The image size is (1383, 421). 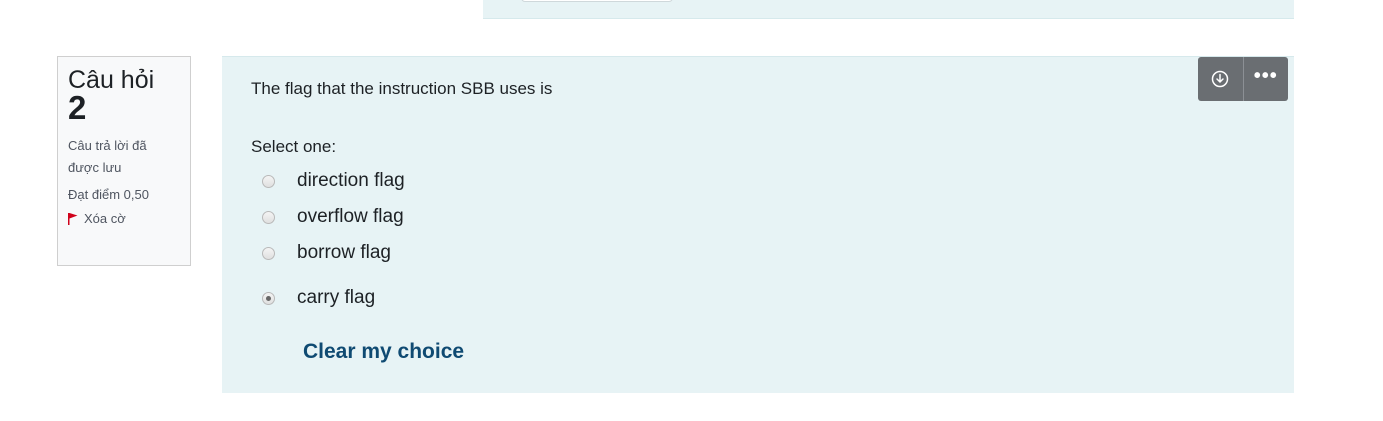 What do you see at coordinates (294, 146) in the screenshot?
I see `answer-prompt: Select one:` at bounding box center [294, 146].